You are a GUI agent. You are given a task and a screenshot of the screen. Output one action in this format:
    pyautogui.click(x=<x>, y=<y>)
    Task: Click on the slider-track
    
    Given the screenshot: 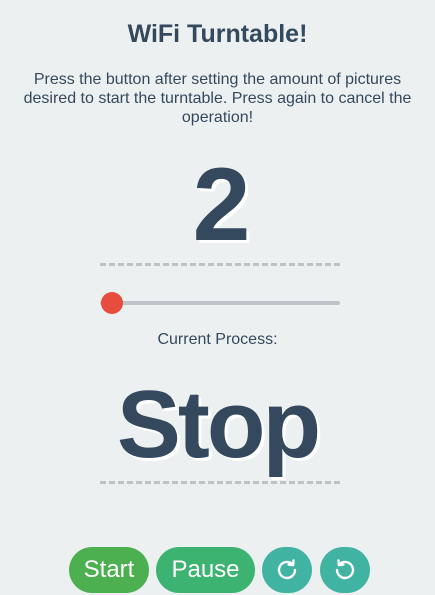 What is the action you would take?
    pyautogui.click(x=220, y=303)
    